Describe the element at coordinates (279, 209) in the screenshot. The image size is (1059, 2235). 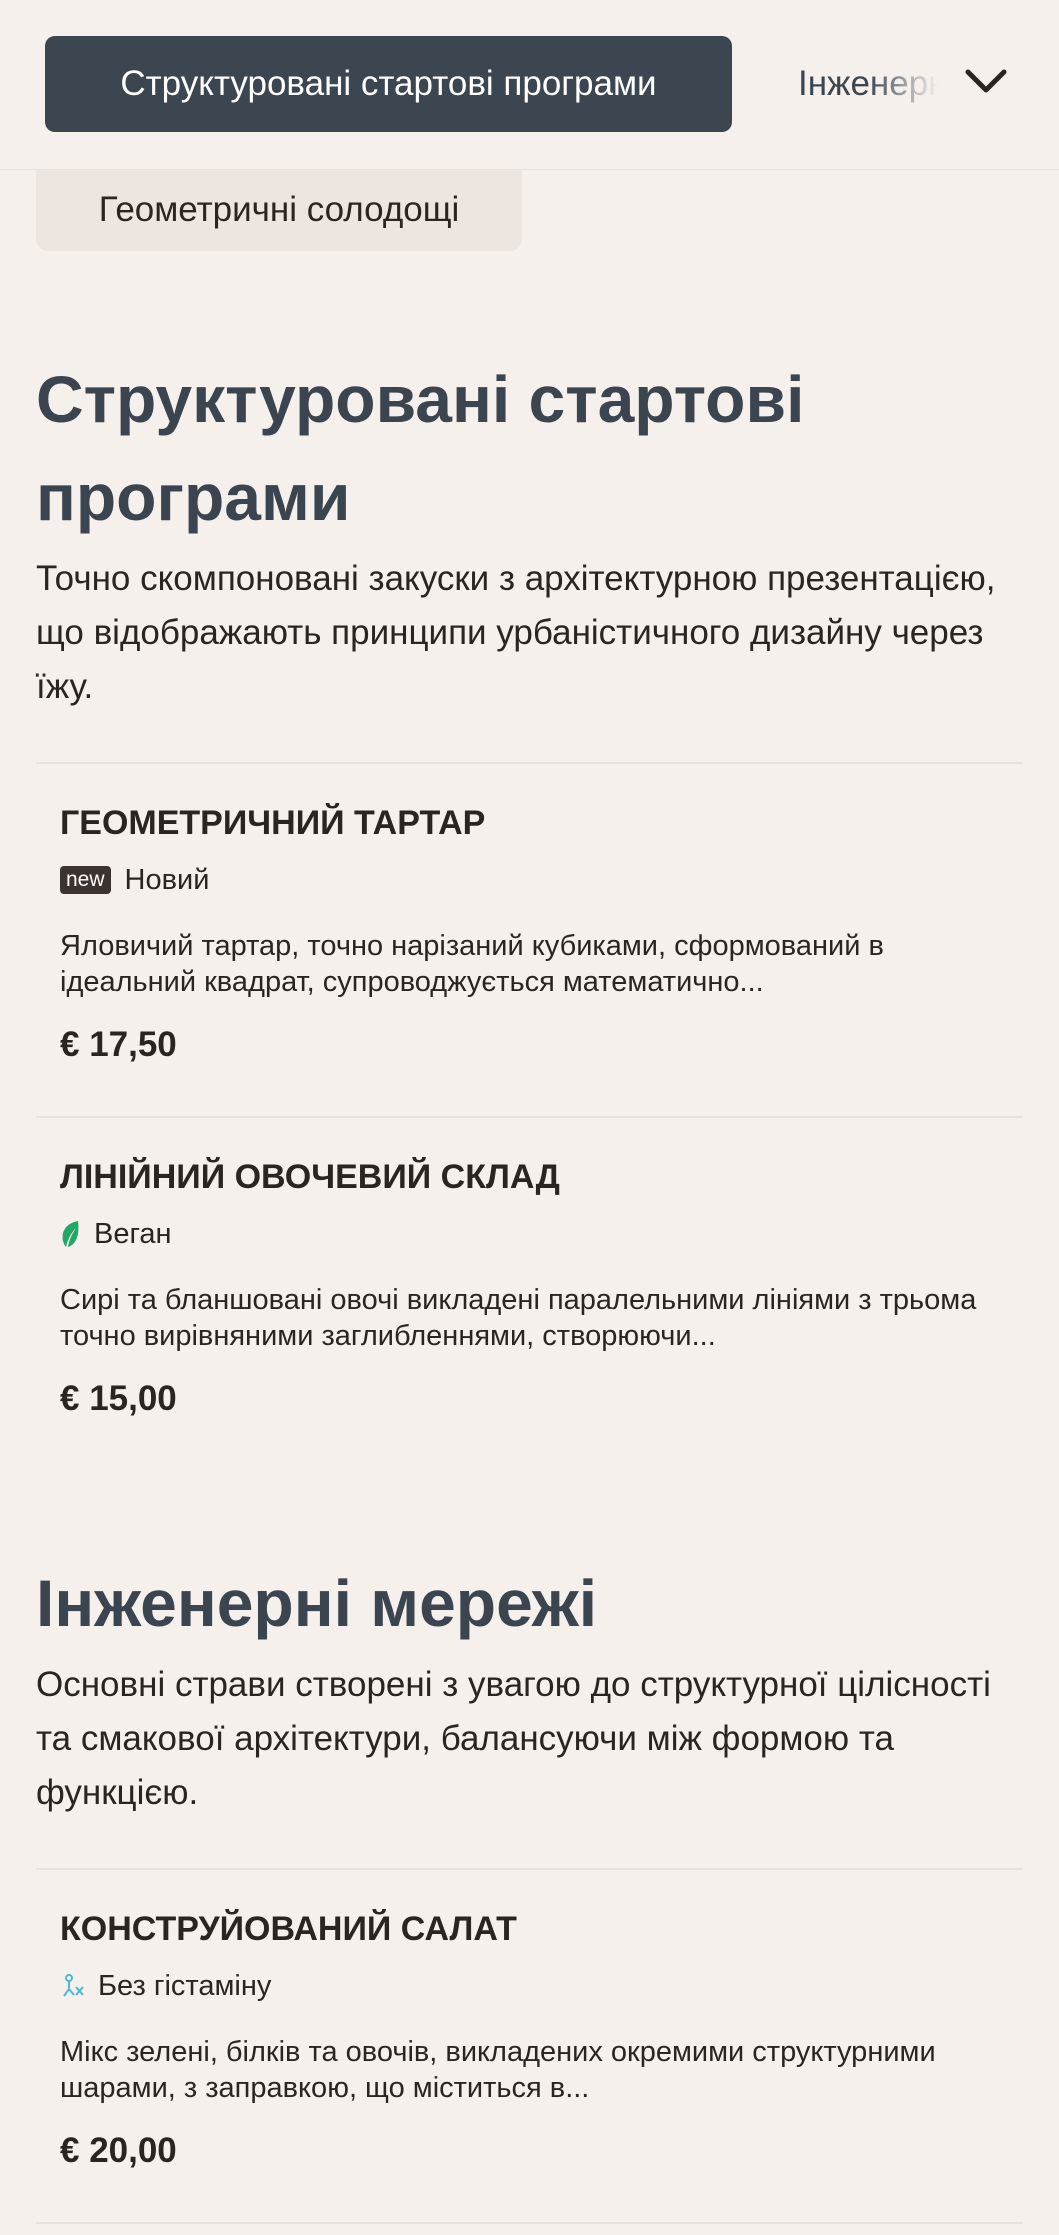
I see `category-chip-geometric-sweets: Геометричні солодощі` at that location.